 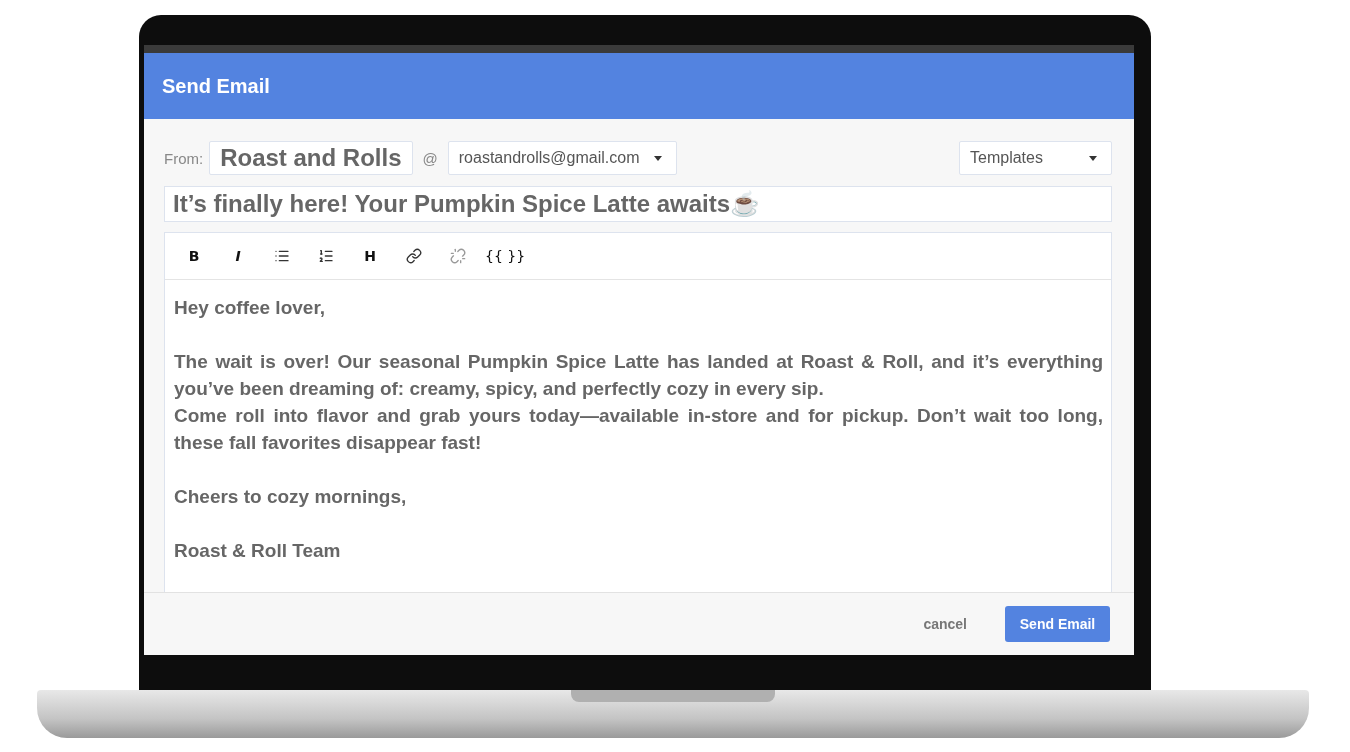 What do you see at coordinates (430, 158) in the screenshot?
I see `at-sign: @` at bounding box center [430, 158].